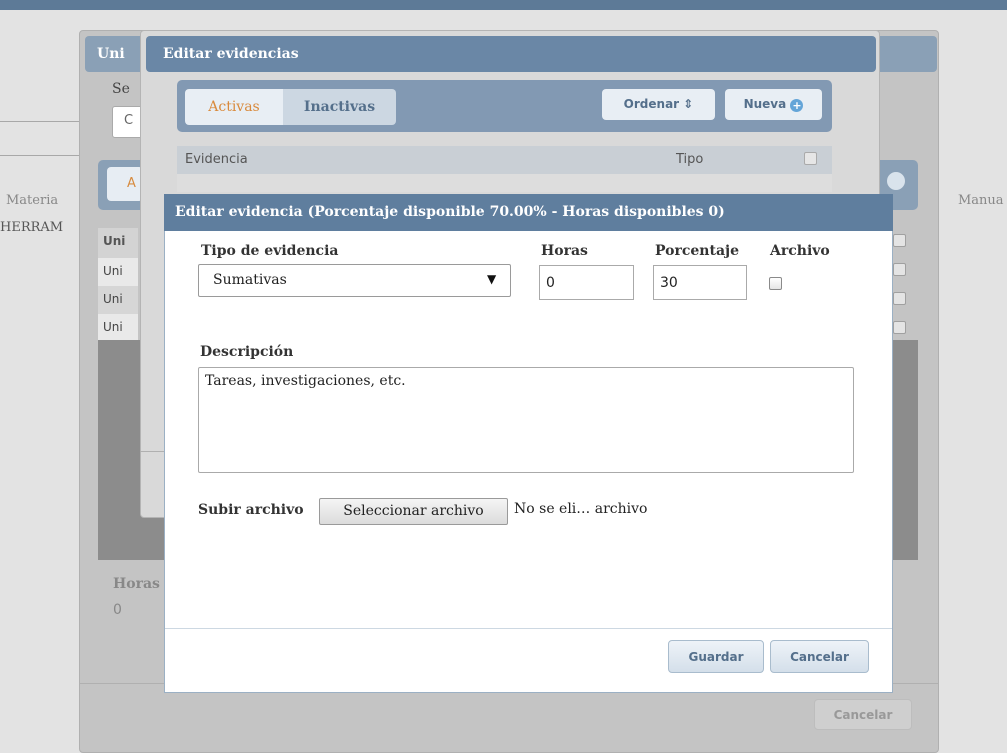 The height and width of the screenshot is (753, 1007). What do you see at coordinates (251, 510) in the screenshot?
I see `subir-archivo-label: Subir archivo` at bounding box center [251, 510].